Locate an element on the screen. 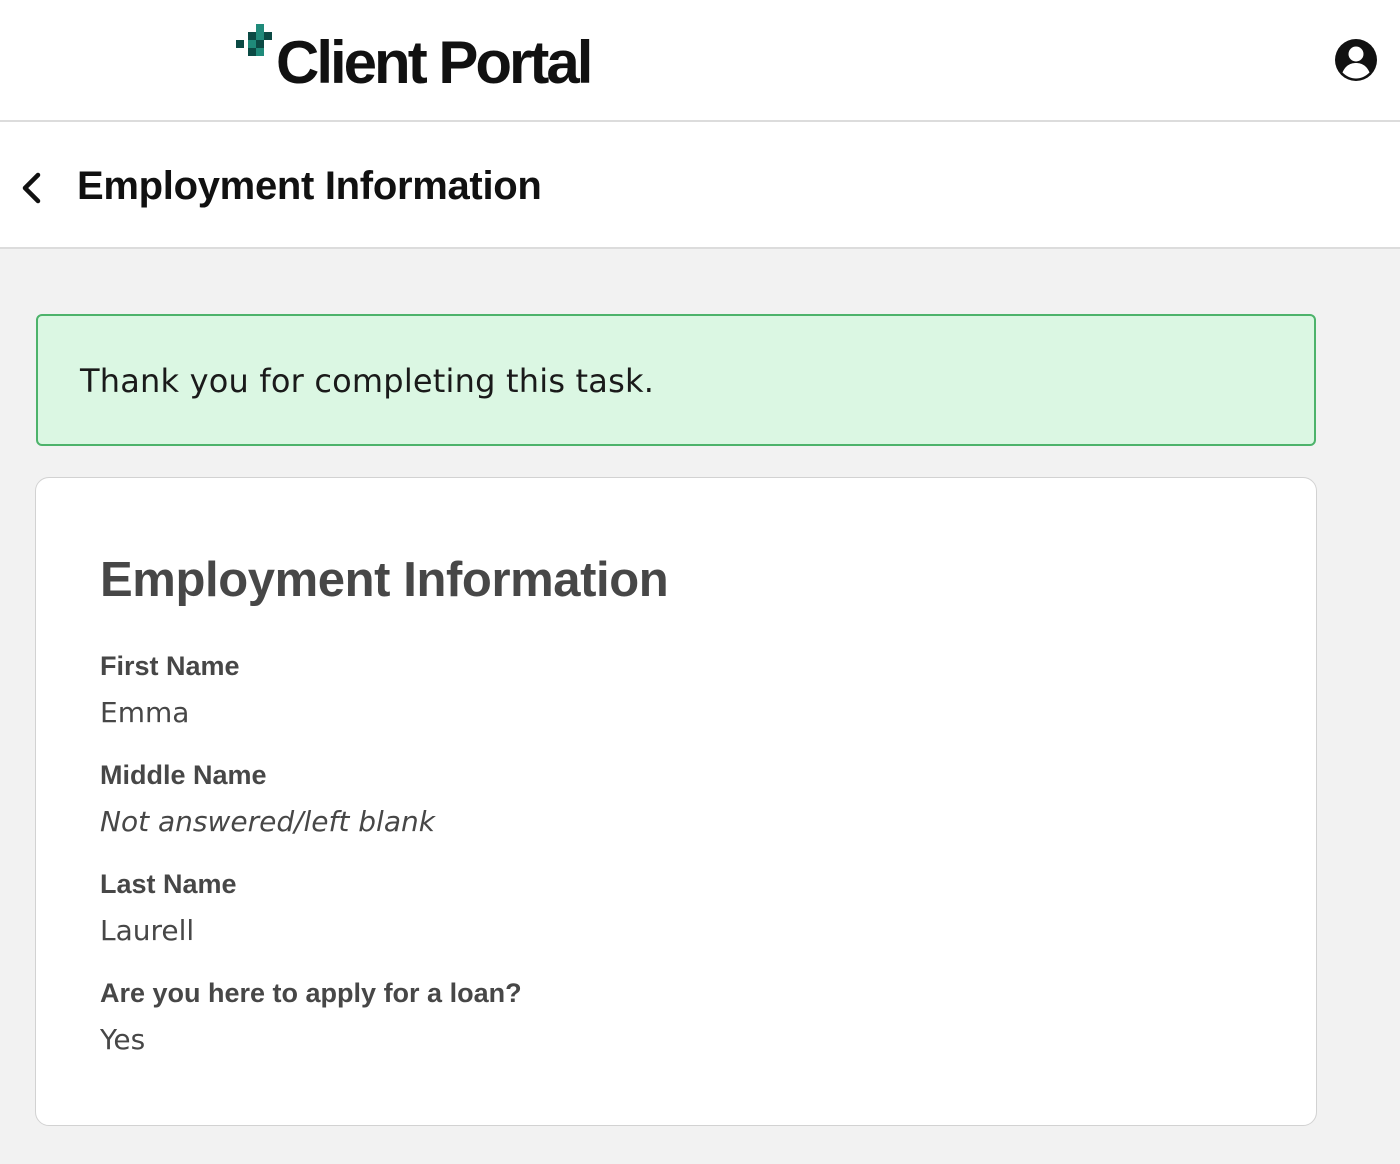  success-alert-message: Thank you for completing this task. is located at coordinates (367, 381).